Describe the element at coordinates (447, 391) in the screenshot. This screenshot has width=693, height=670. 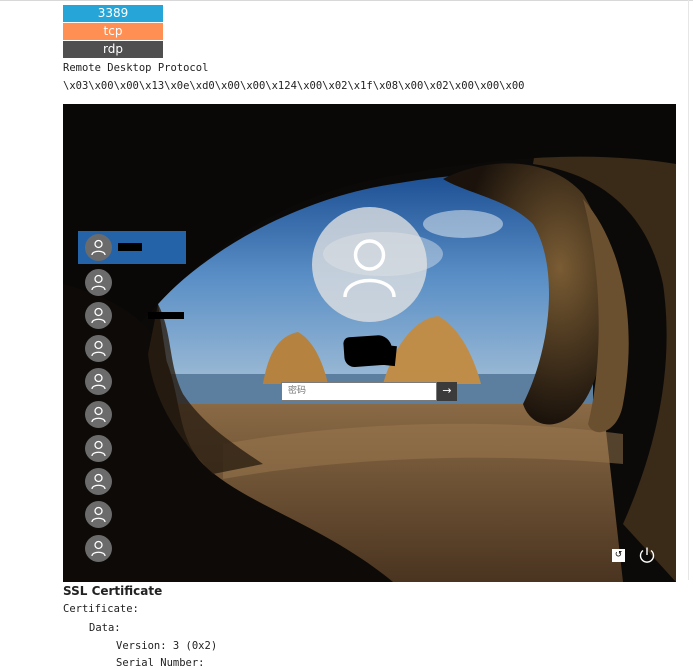
I see `submit-arrow-button: →` at that location.